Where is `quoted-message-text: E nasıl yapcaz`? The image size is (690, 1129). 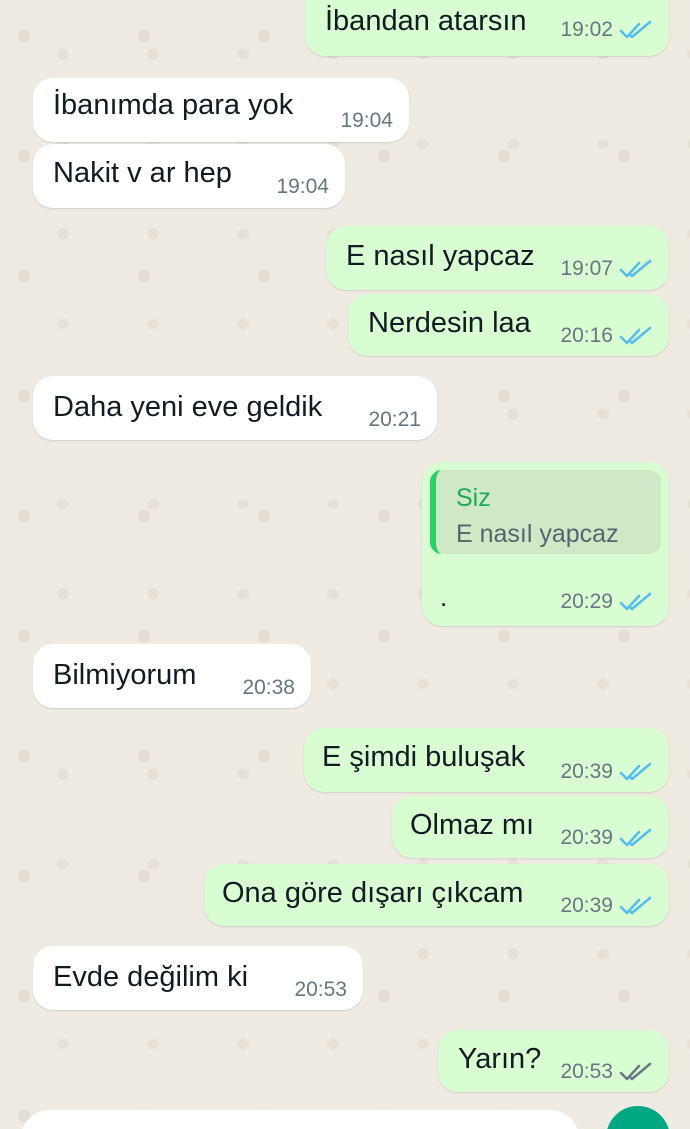
quoted-message-text: E nasıl yapcaz is located at coordinates (537, 534).